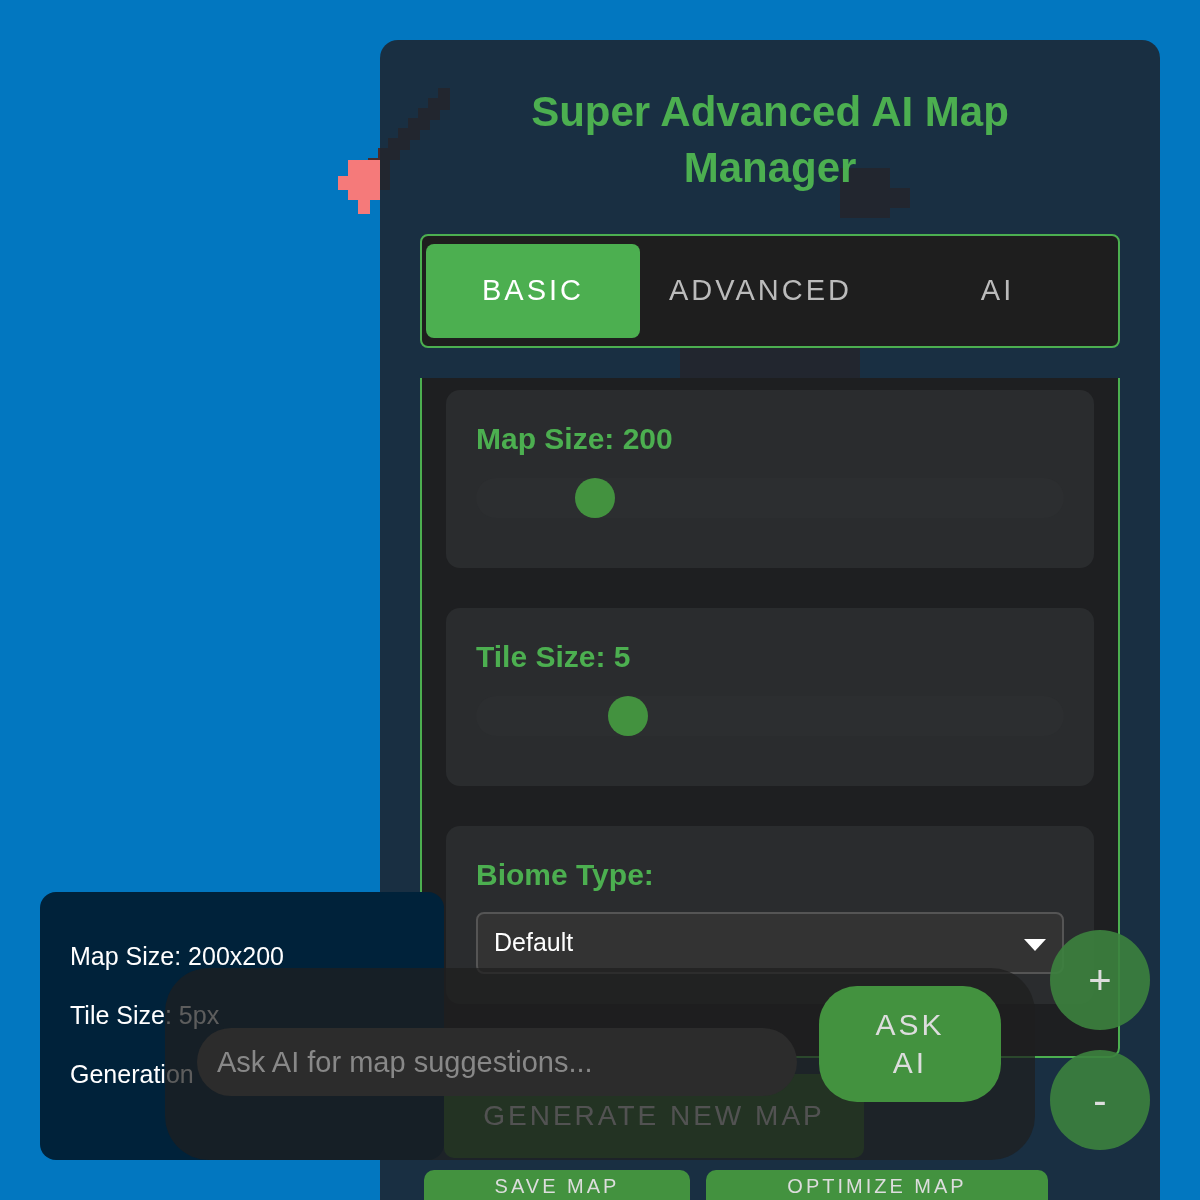 This screenshot has height=1200, width=1200. What do you see at coordinates (574, 439) in the screenshot?
I see `setting-label: Map Size: 200` at bounding box center [574, 439].